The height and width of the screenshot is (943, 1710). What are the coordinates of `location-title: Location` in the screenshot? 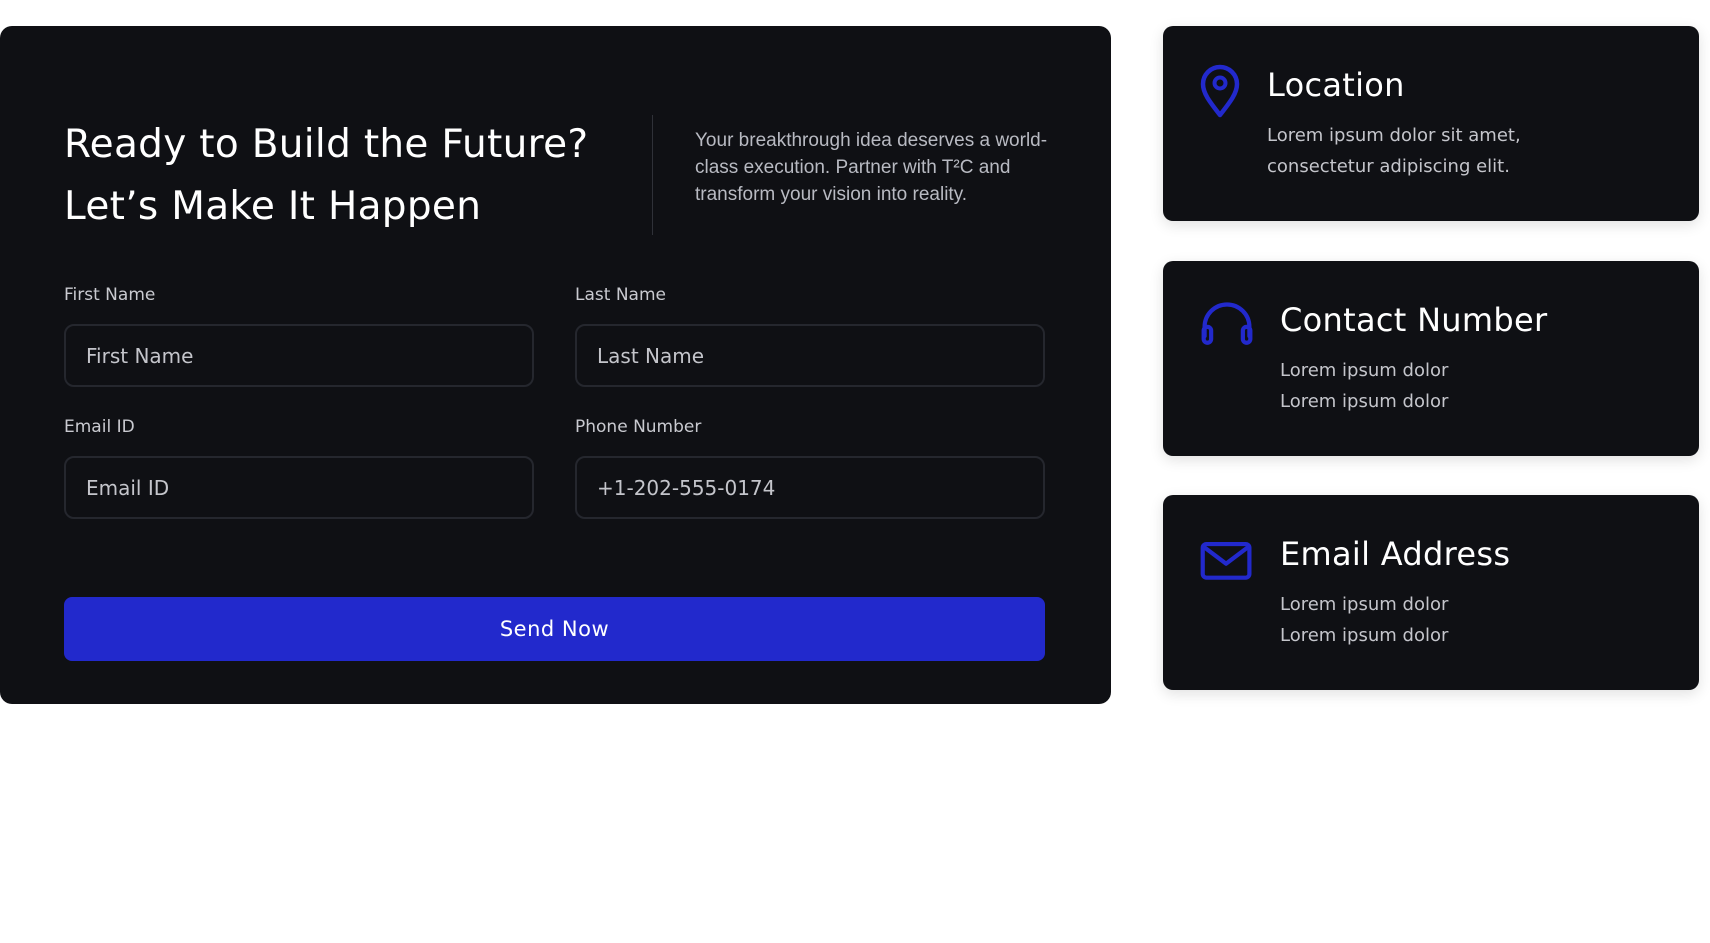 It's located at (1336, 85).